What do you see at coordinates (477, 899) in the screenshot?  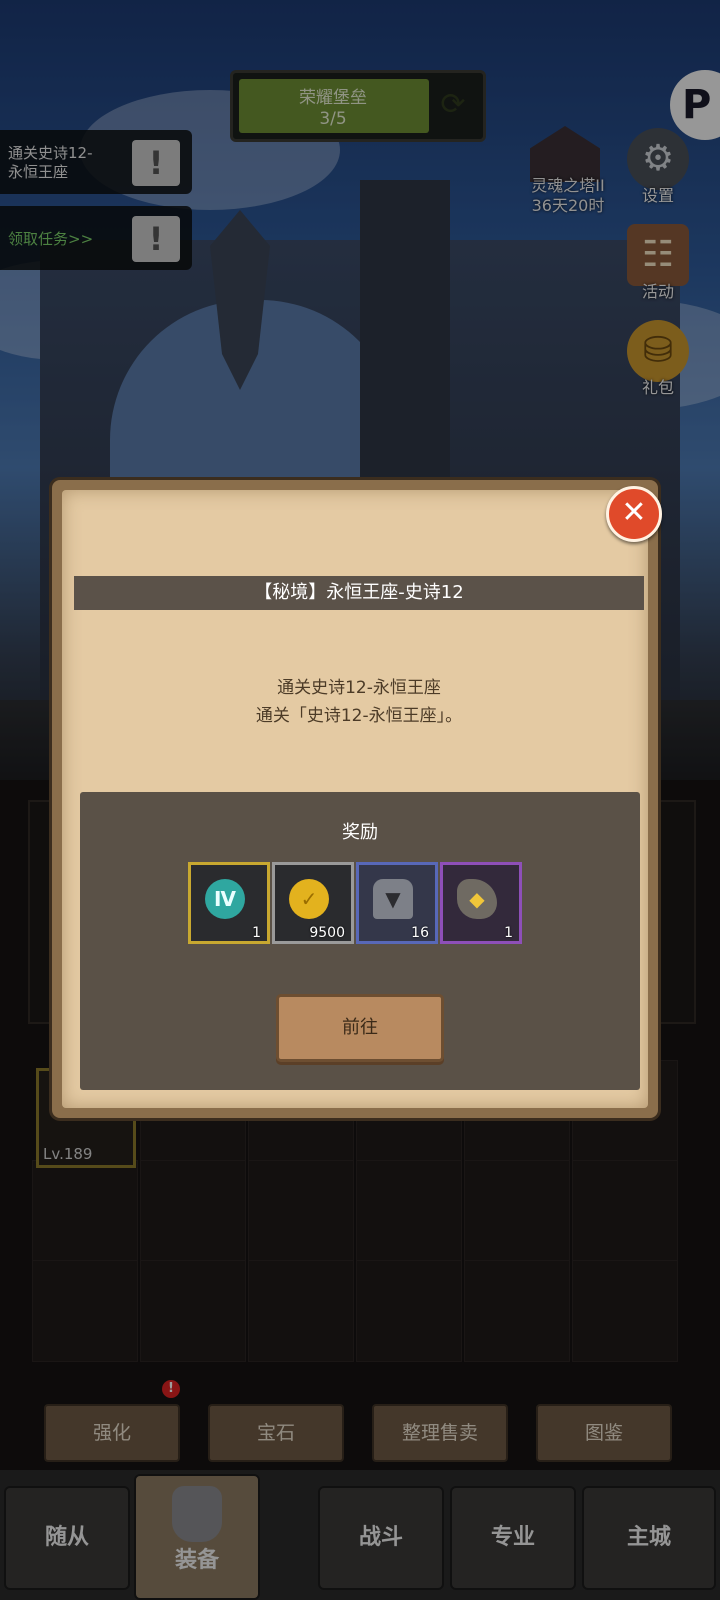 I see `ore-icon: ◆` at bounding box center [477, 899].